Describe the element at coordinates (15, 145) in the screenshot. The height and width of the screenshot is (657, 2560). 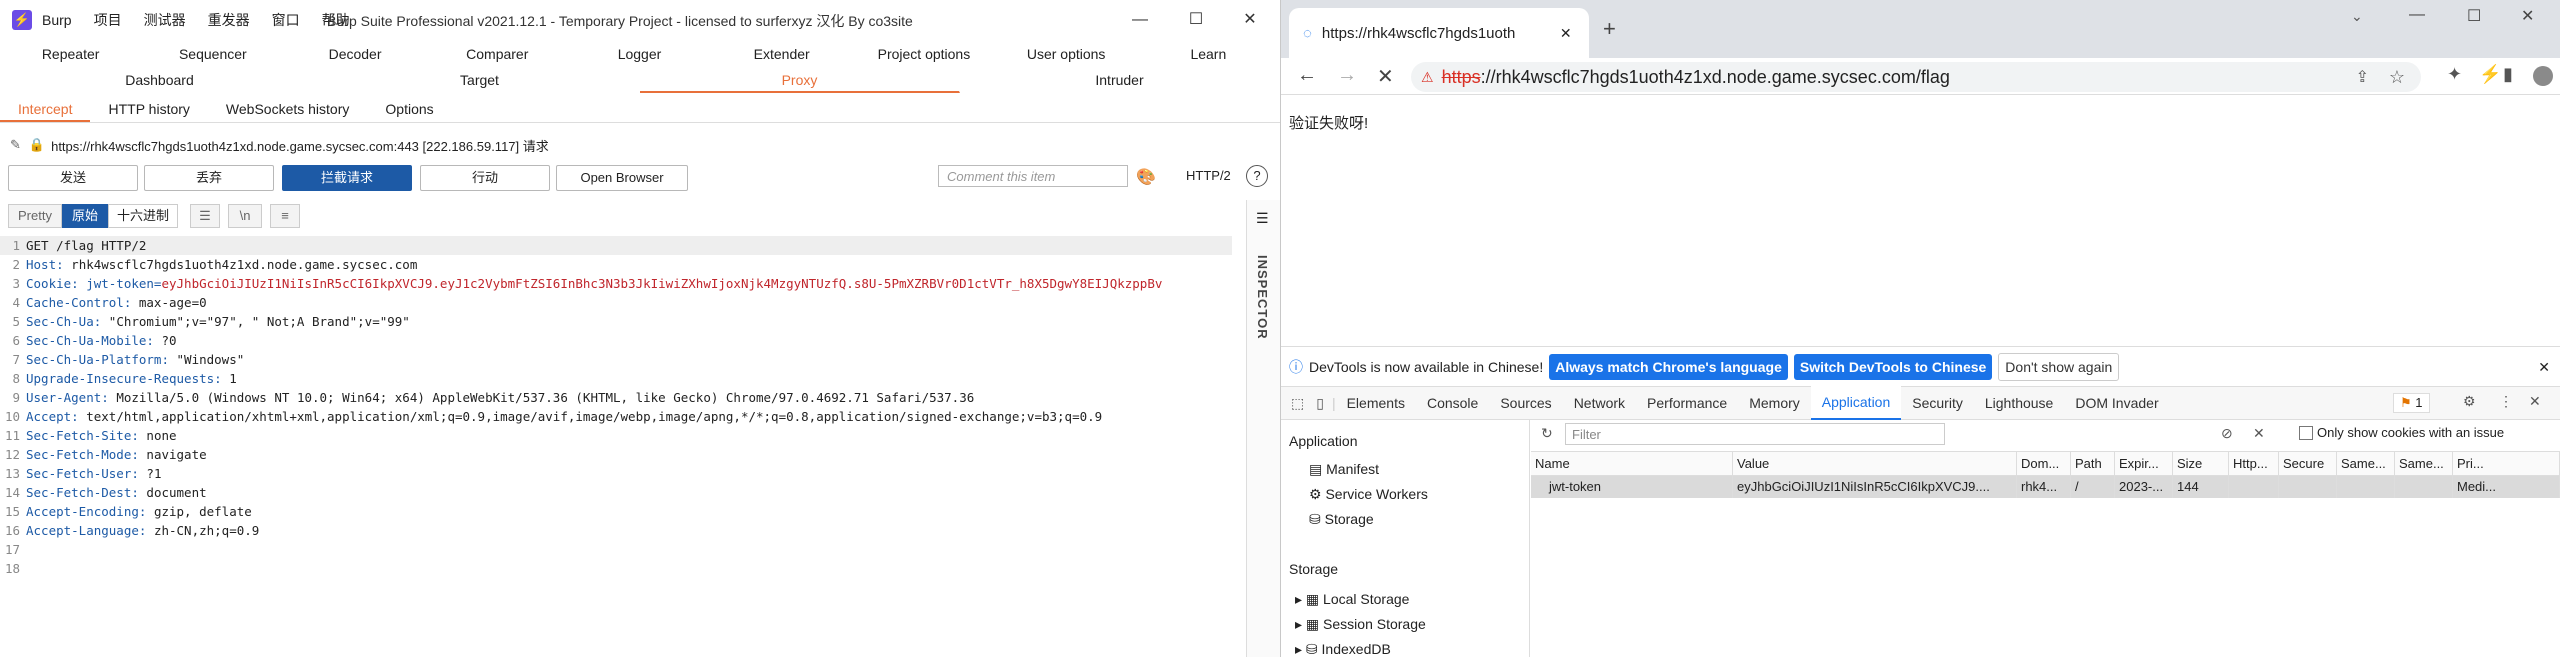
I see `pencil-icon: ✎` at that location.